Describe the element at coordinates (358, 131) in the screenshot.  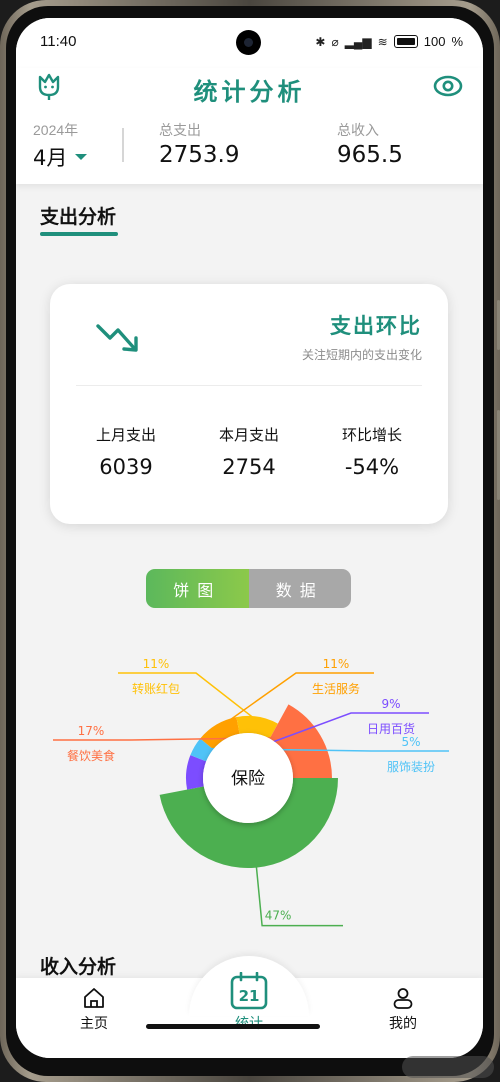
I see `total-income-label: 总收入` at that location.